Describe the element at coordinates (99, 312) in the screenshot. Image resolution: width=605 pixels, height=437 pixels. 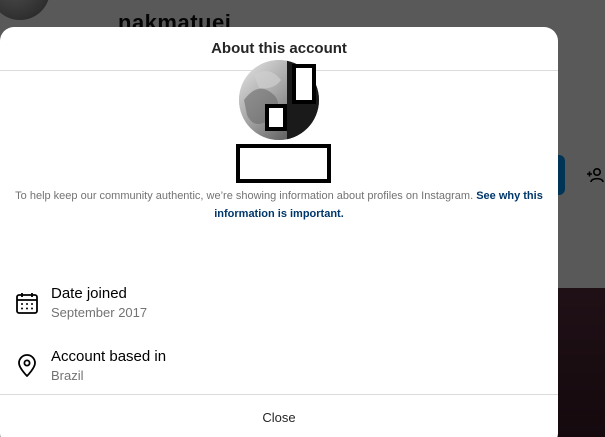
I see `date-joined-value: September 2017` at that location.